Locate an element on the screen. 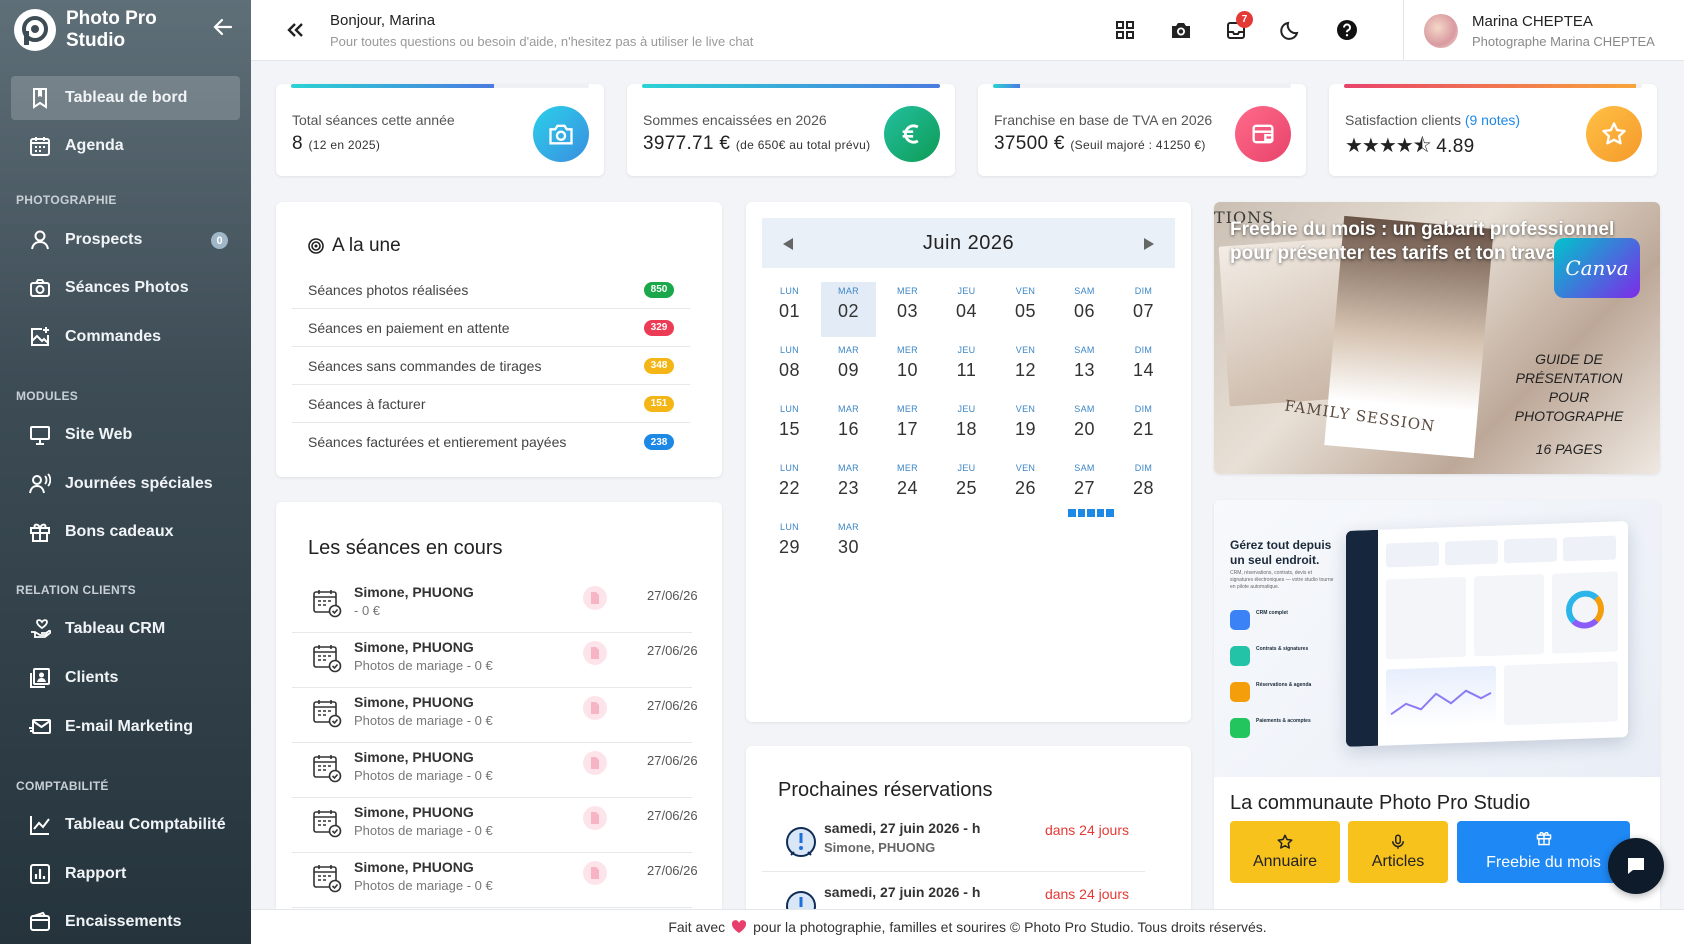 Image resolution: width=1684 pixels, height=944 pixels. sidebar-item-tableau-crm: Tableau CRM is located at coordinates (125, 629).